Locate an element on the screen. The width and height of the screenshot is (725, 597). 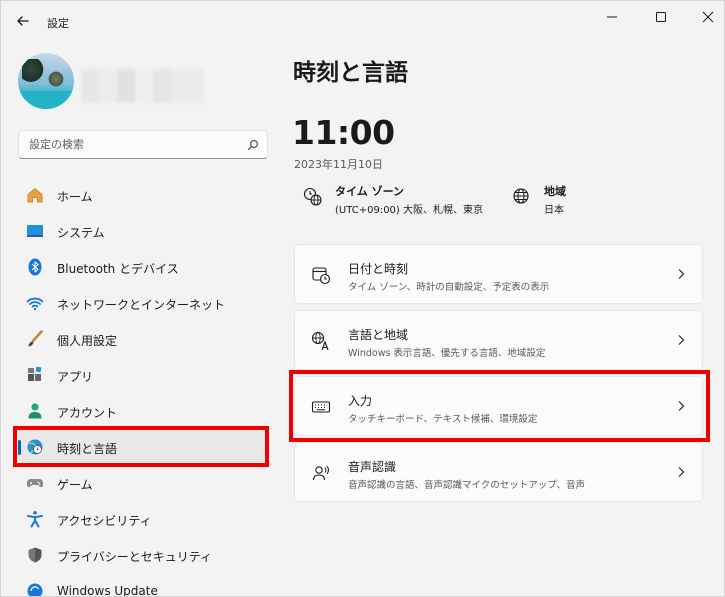
sidebar-item-bluetooth: Bluetooth とデバイス is located at coordinates (143, 267).